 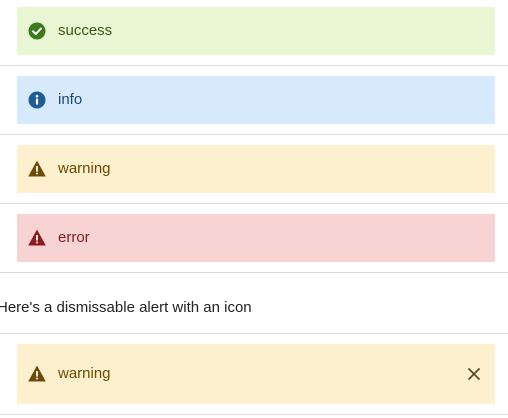 What do you see at coordinates (37, 238) in the screenshot?
I see `error-triangle-icon` at bounding box center [37, 238].